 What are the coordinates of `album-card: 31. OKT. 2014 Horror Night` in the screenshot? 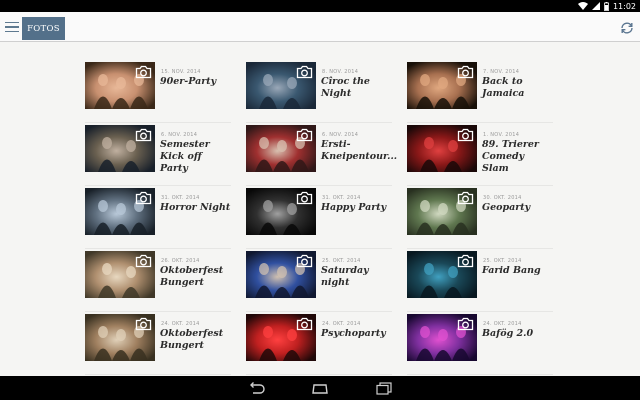 It's located at (158, 218).